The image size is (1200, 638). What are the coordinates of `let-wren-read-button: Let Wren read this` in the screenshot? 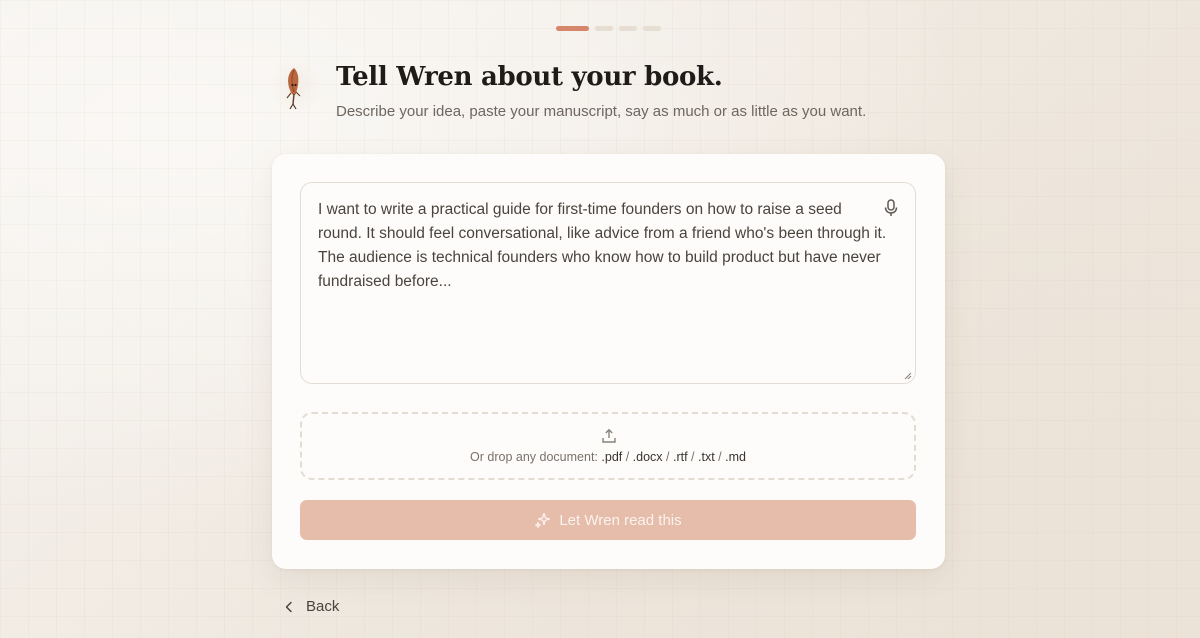 It's located at (608, 520).